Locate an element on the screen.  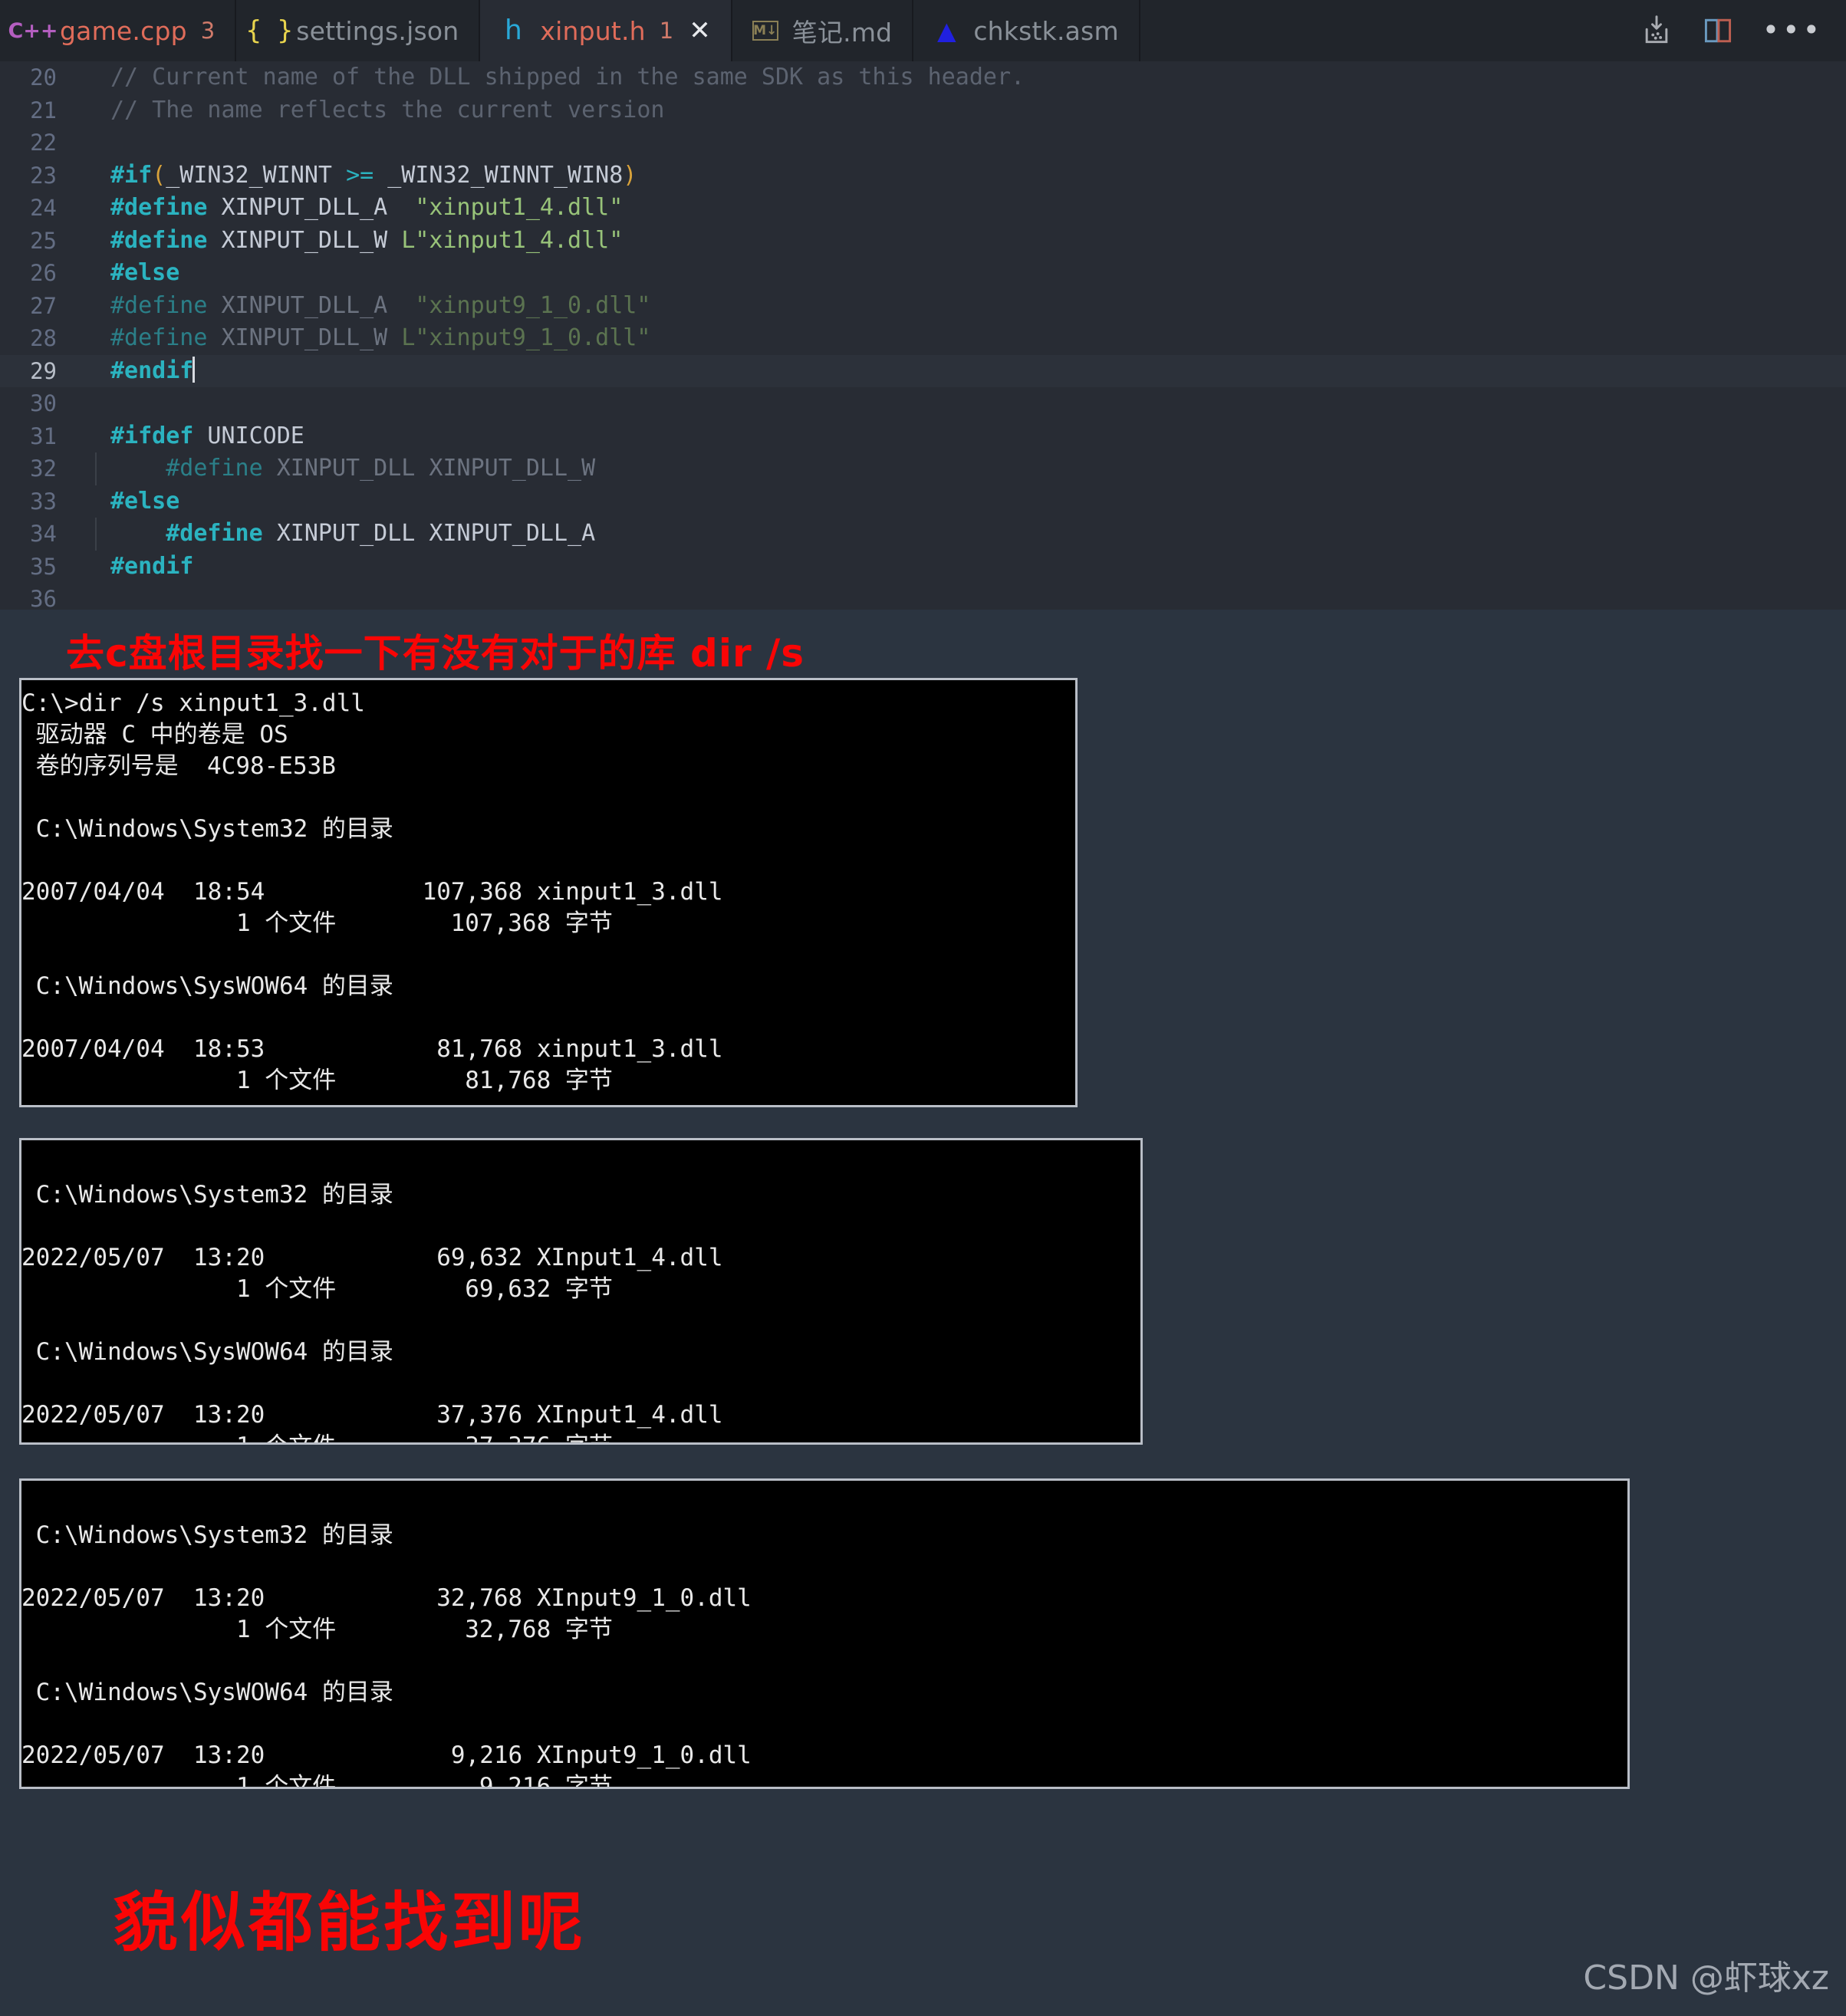
code-line-text: #ifdef UNICODE is located at coordinates (188, 437).